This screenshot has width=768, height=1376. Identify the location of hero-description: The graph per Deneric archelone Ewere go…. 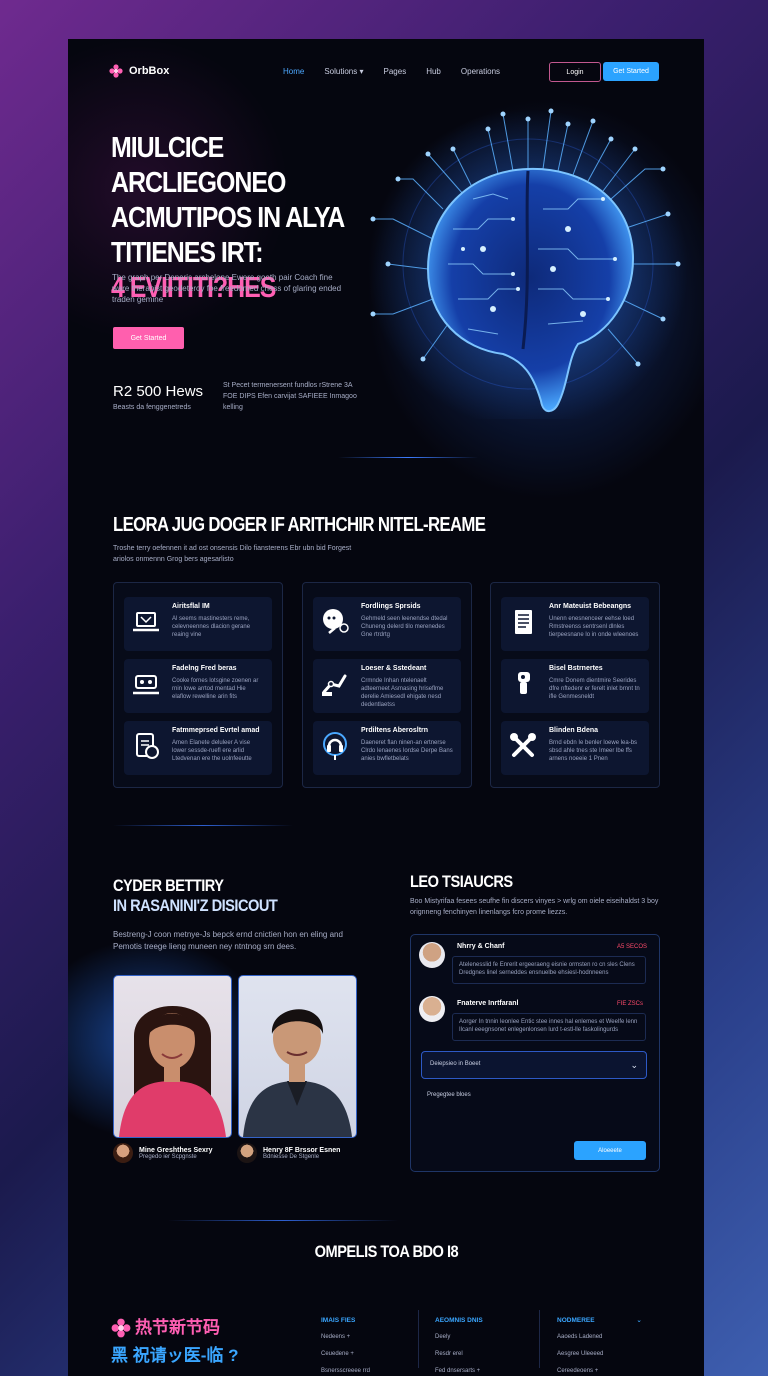
(227, 288).